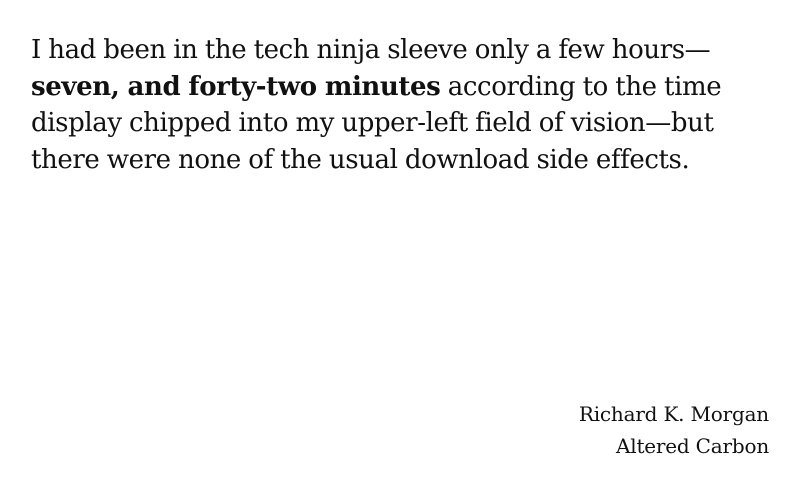 The width and height of the screenshot is (800, 480). What do you see at coordinates (692, 446) in the screenshot?
I see `book-title: Altered Carbon` at bounding box center [692, 446].